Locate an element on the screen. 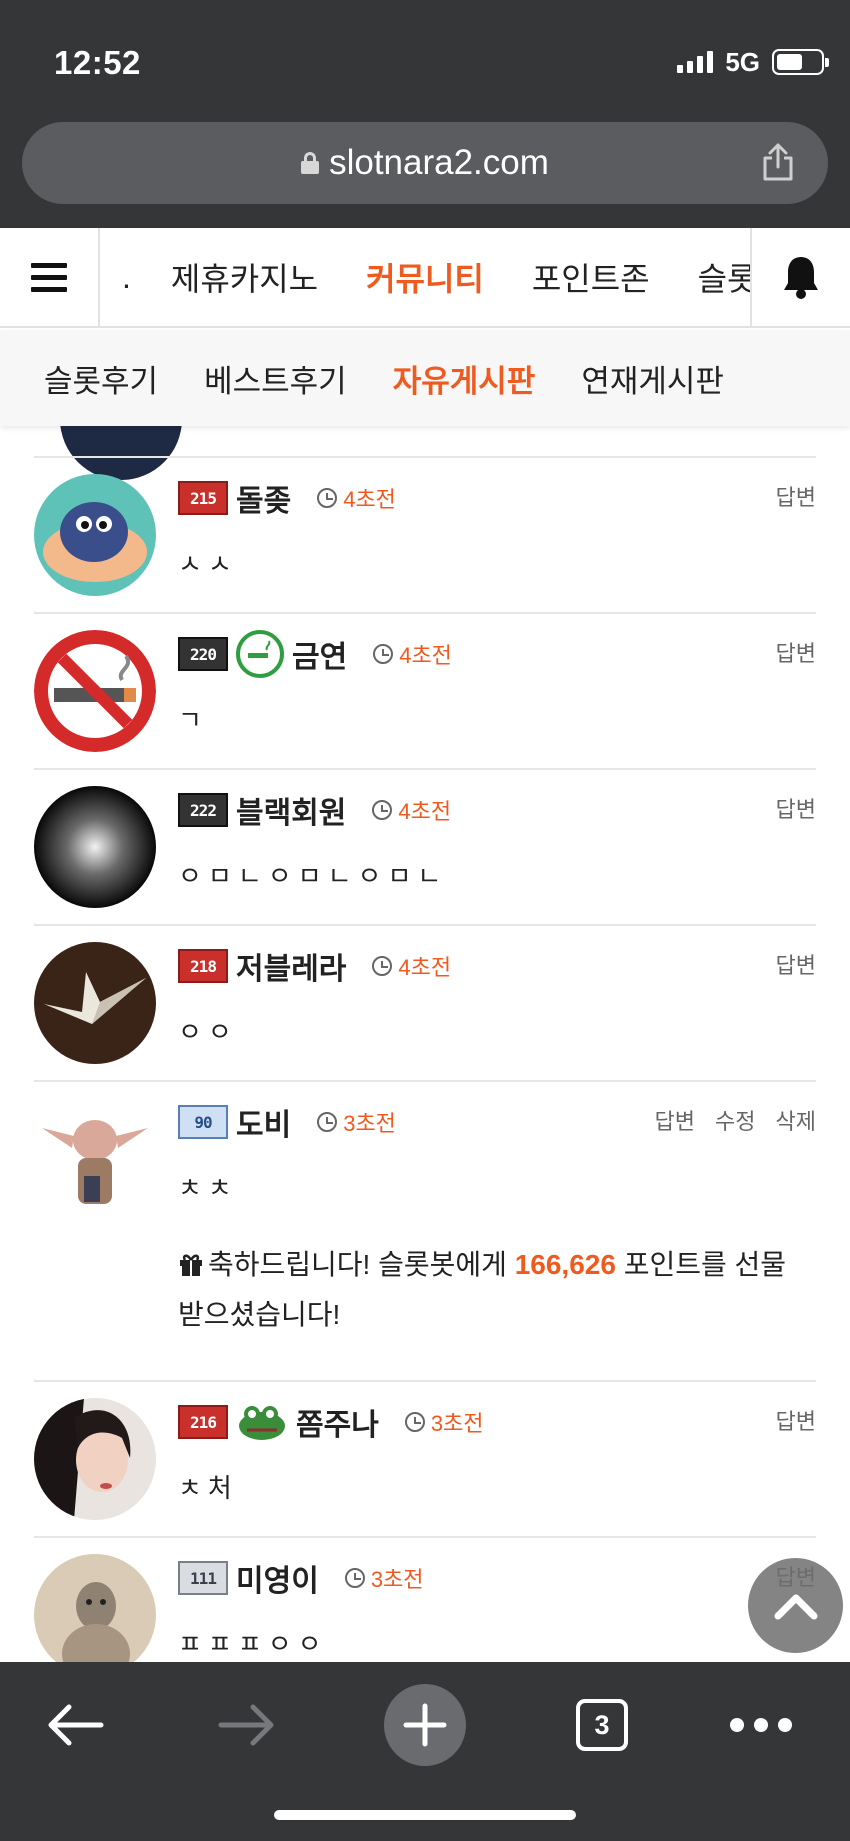  comment-body: ㅅㅅ is located at coordinates (208, 564).